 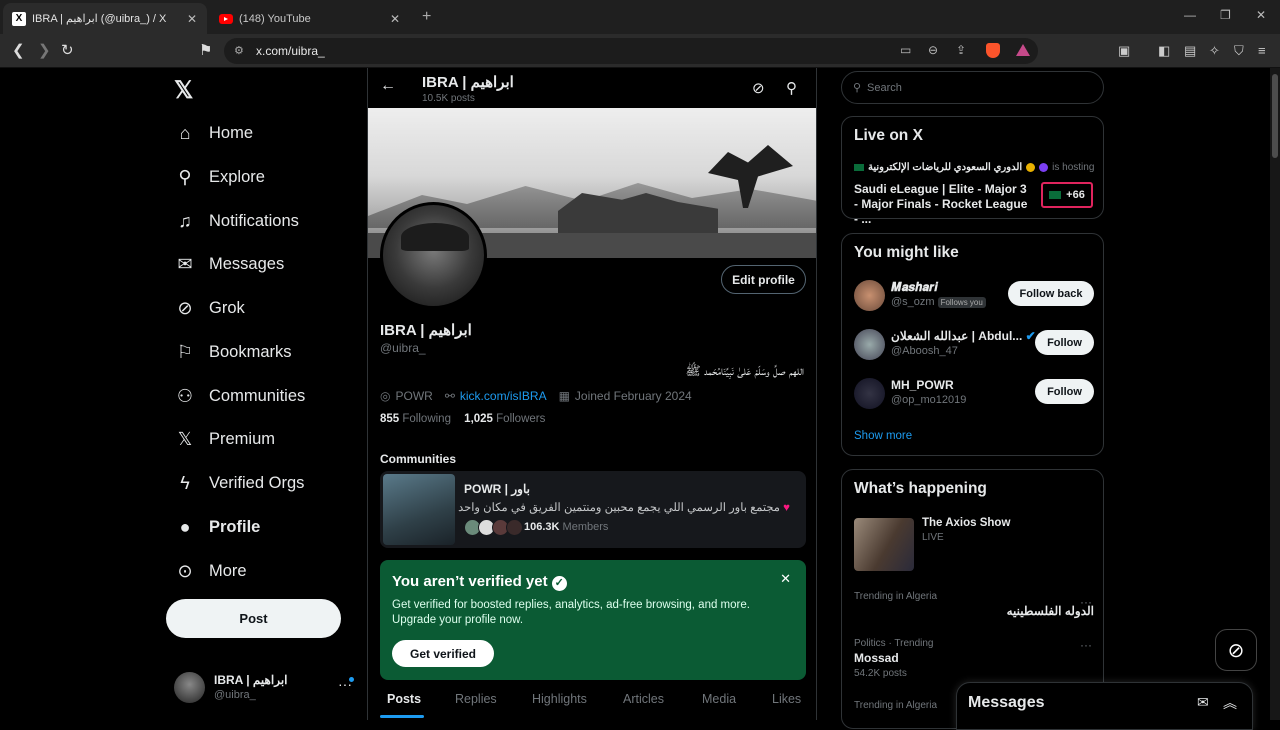 What do you see at coordinates (993, 50) in the screenshot?
I see `brave-shields-icon` at bounding box center [993, 50].